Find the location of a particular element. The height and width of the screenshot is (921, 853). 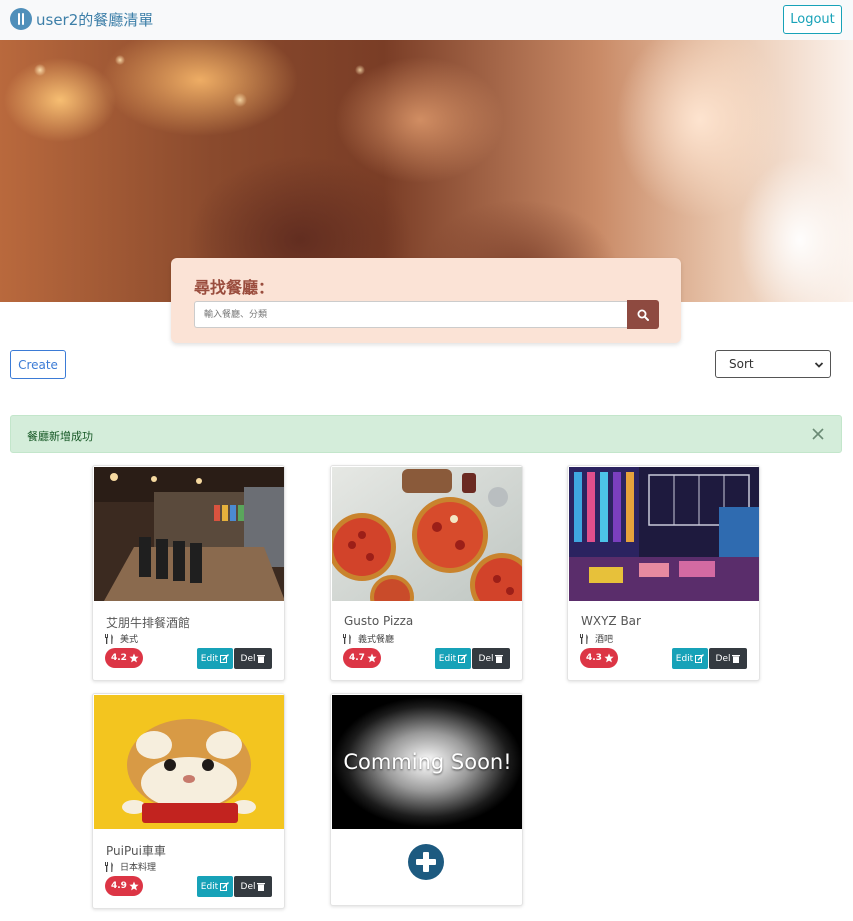

rating-badge: 4.2 is located at coordinates (124, 658).